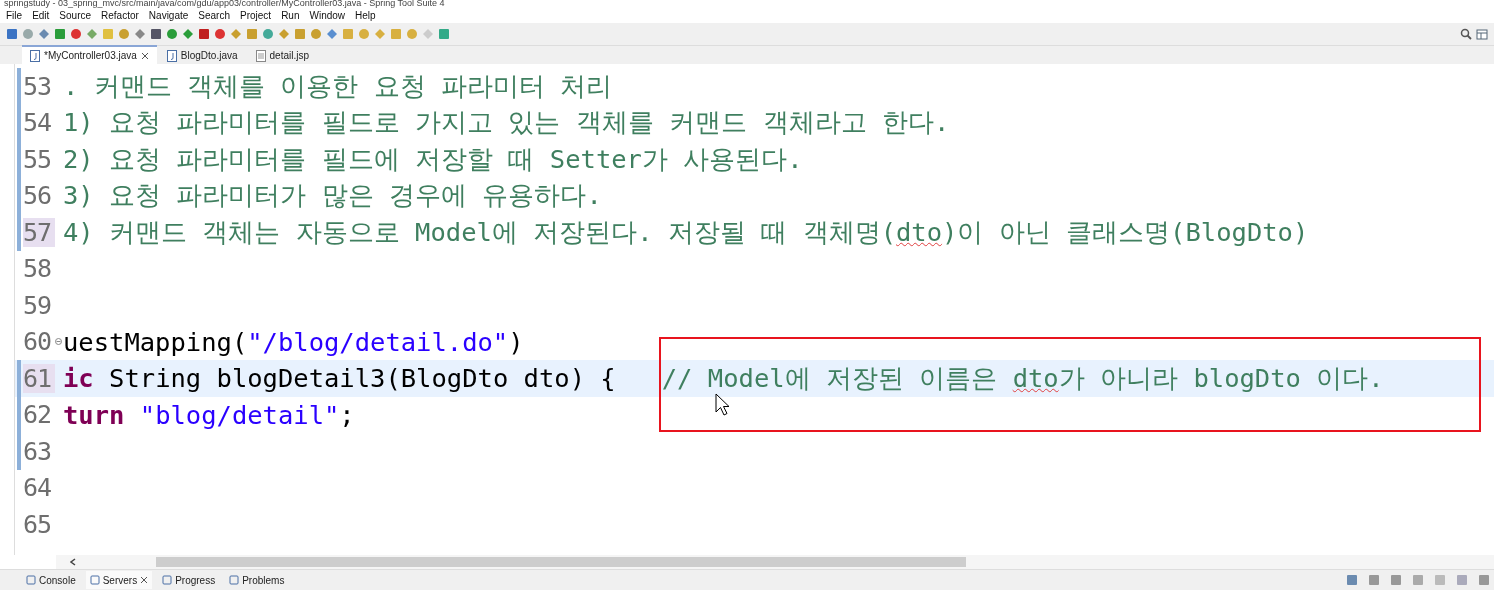 Image resolution: width=1494 pixels, height=590 pixels. Describe the element at coordinates (1482, 34) in the screenshot. I see `perspective-icon` at that location.